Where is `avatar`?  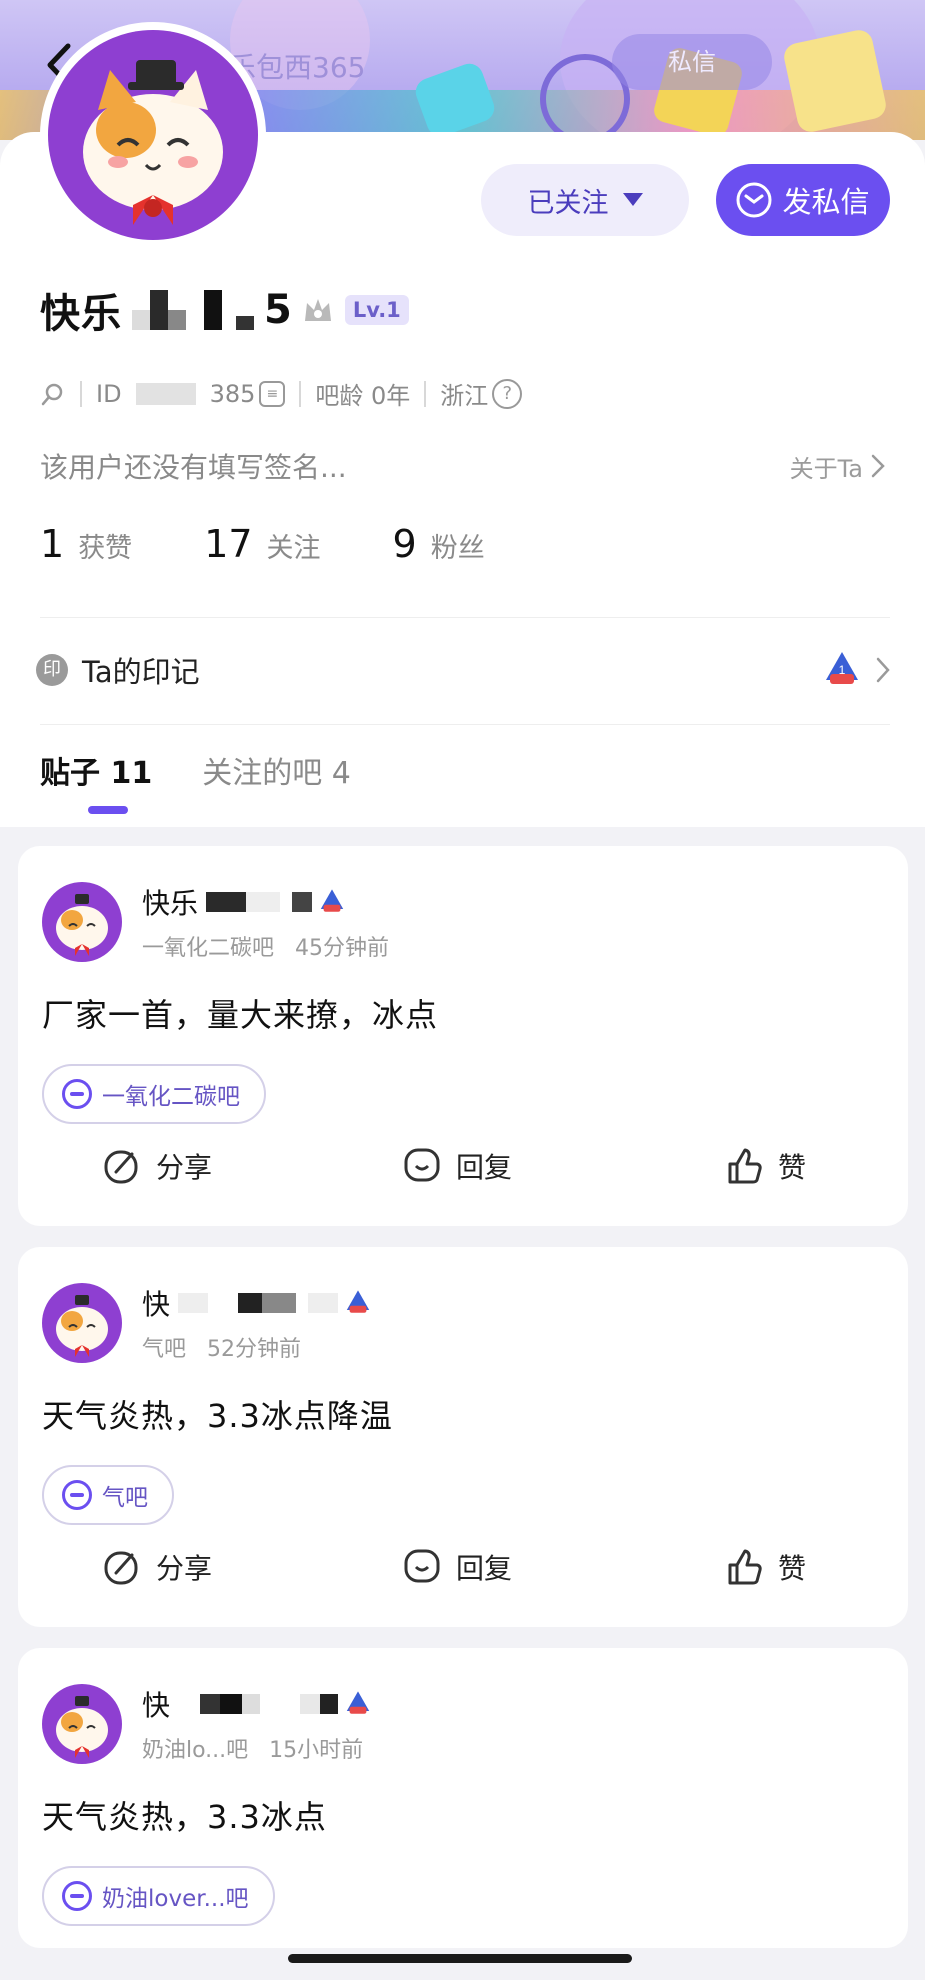
avatar is located at coordinates (153, 135).